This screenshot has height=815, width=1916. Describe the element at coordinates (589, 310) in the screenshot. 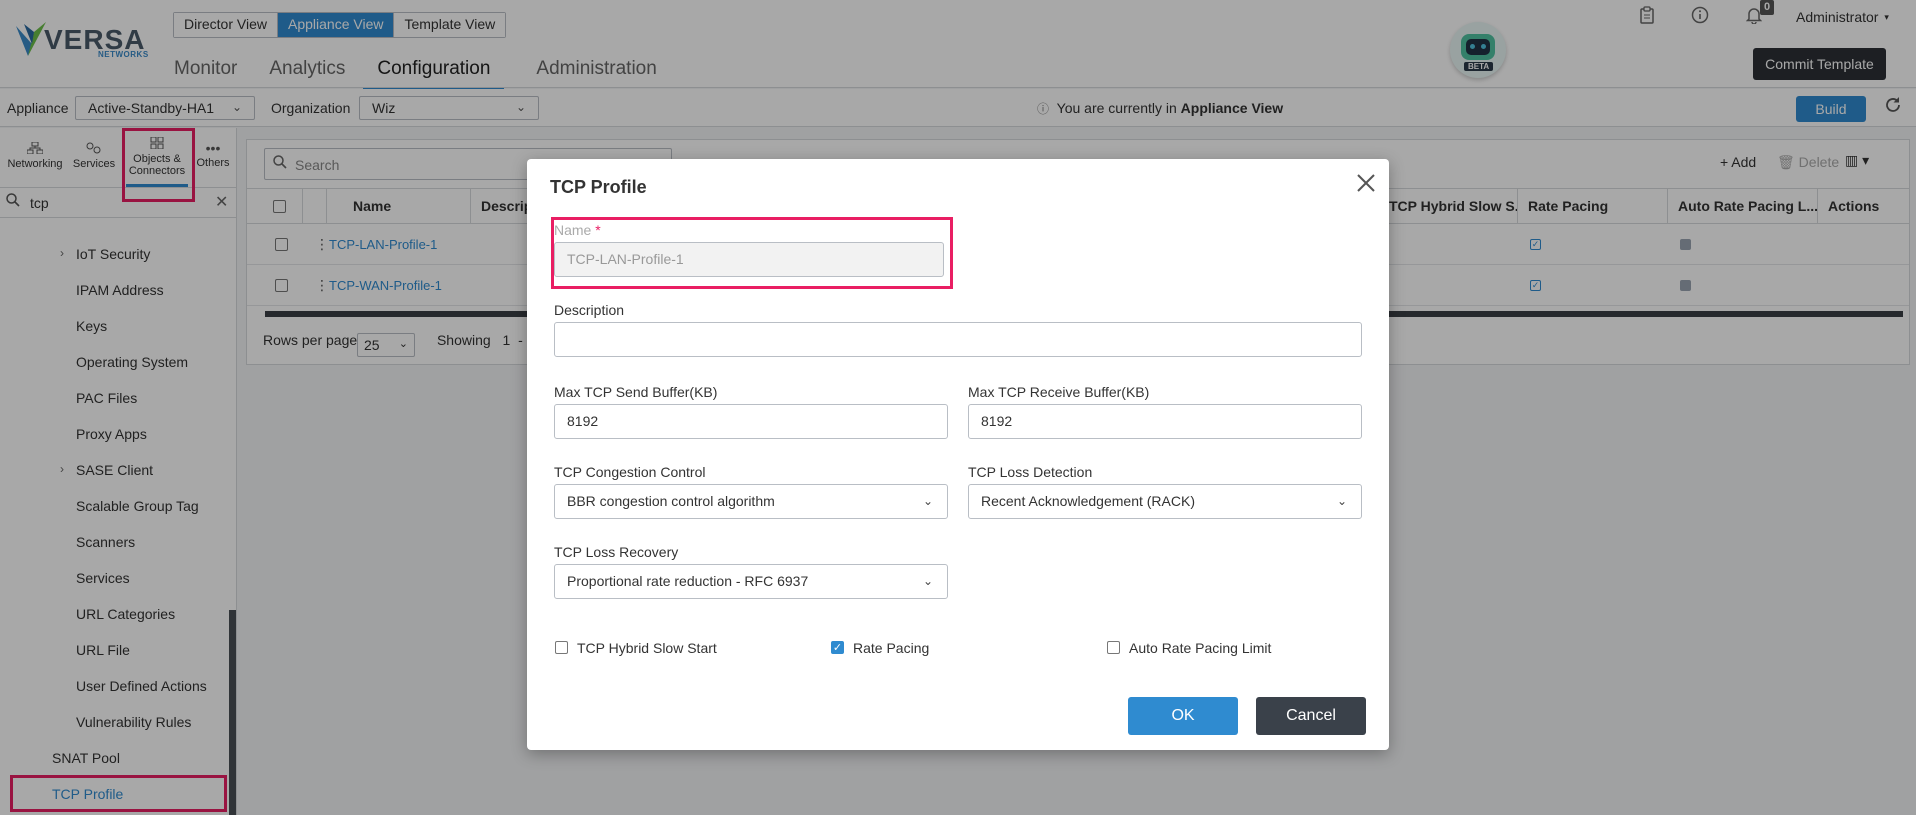

I see `description-label: Description` at that location.